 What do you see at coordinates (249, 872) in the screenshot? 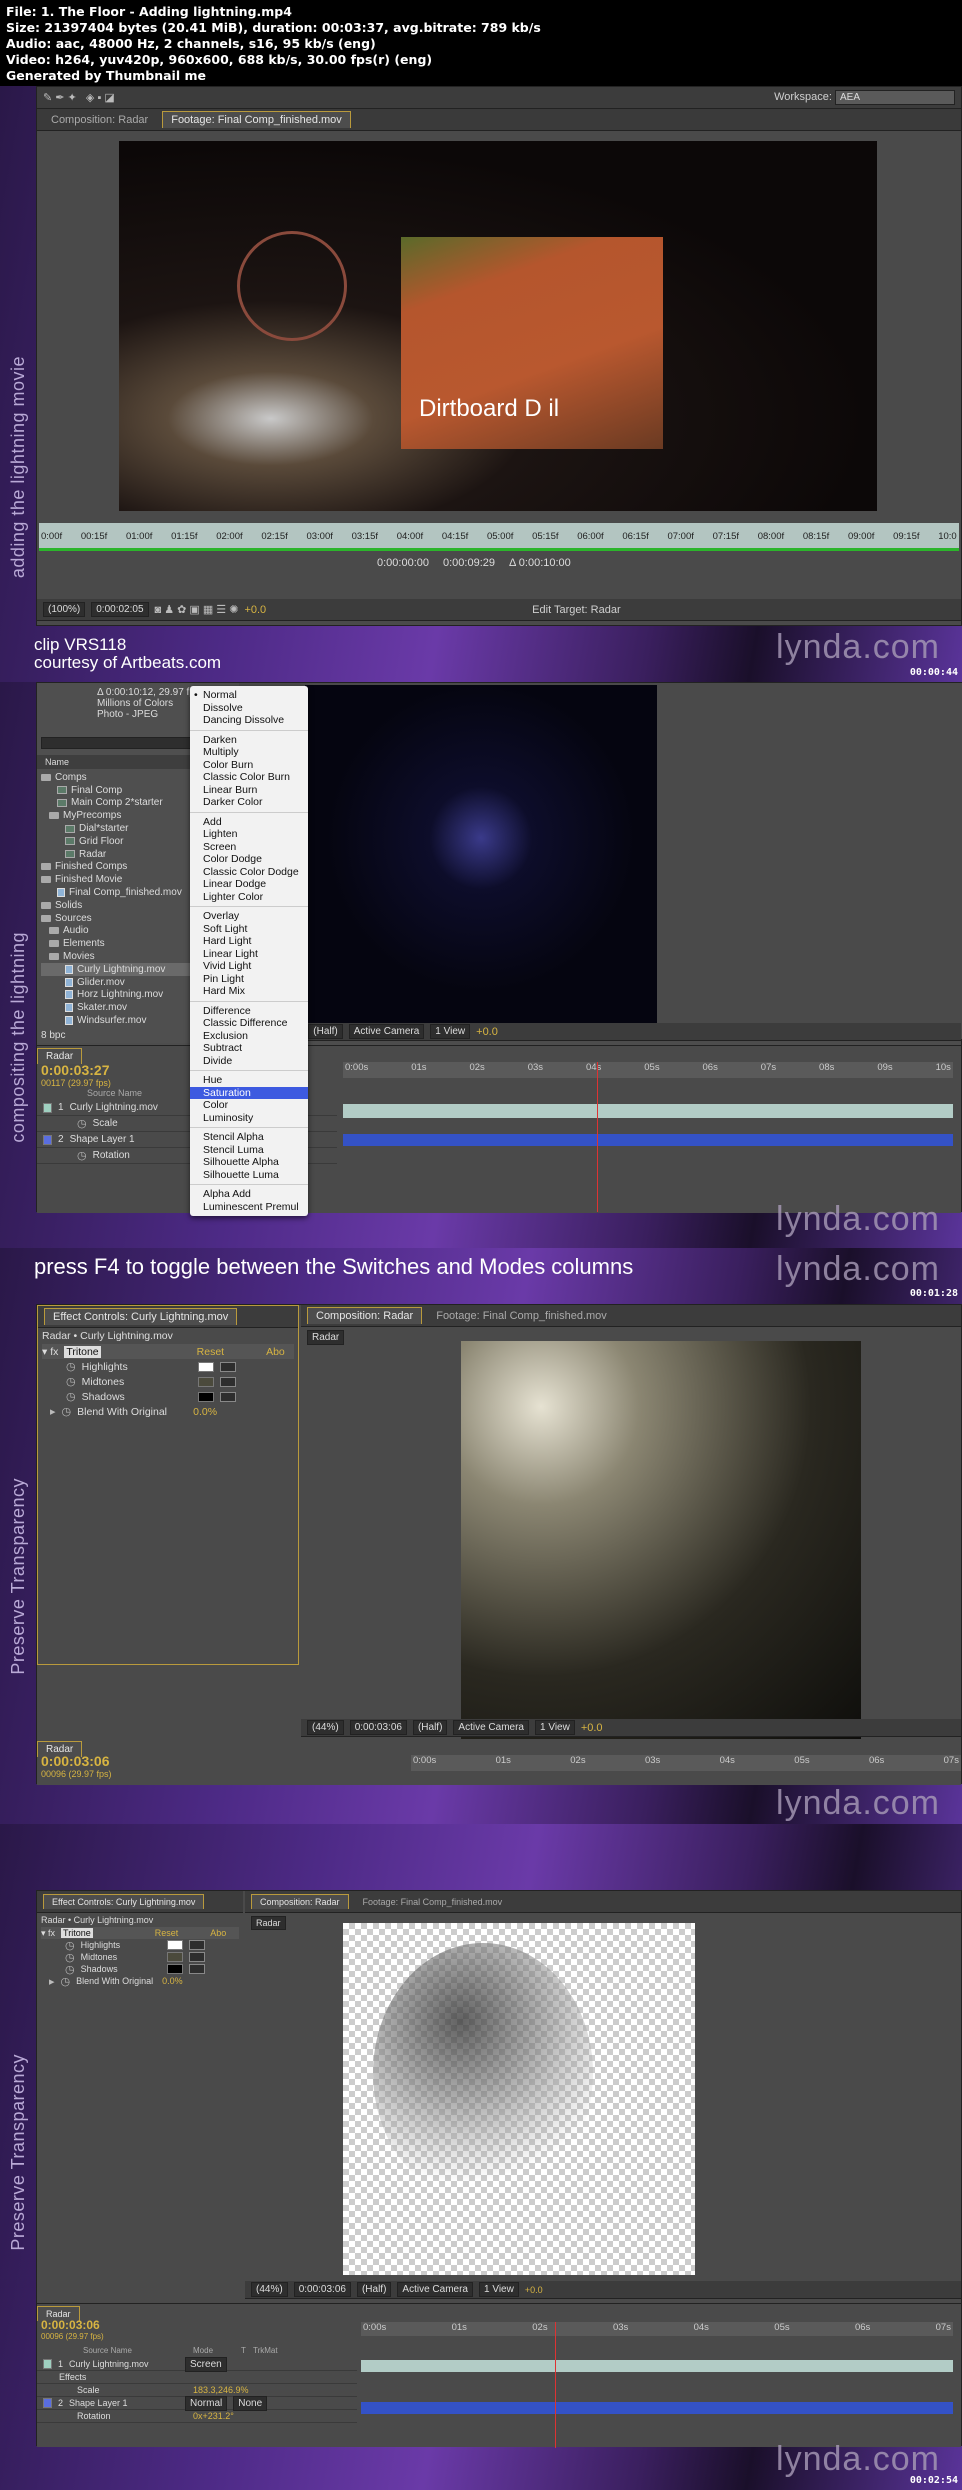
I see `blend-mode-option: Classic Color Dodge` at bounding box center [249, 872].